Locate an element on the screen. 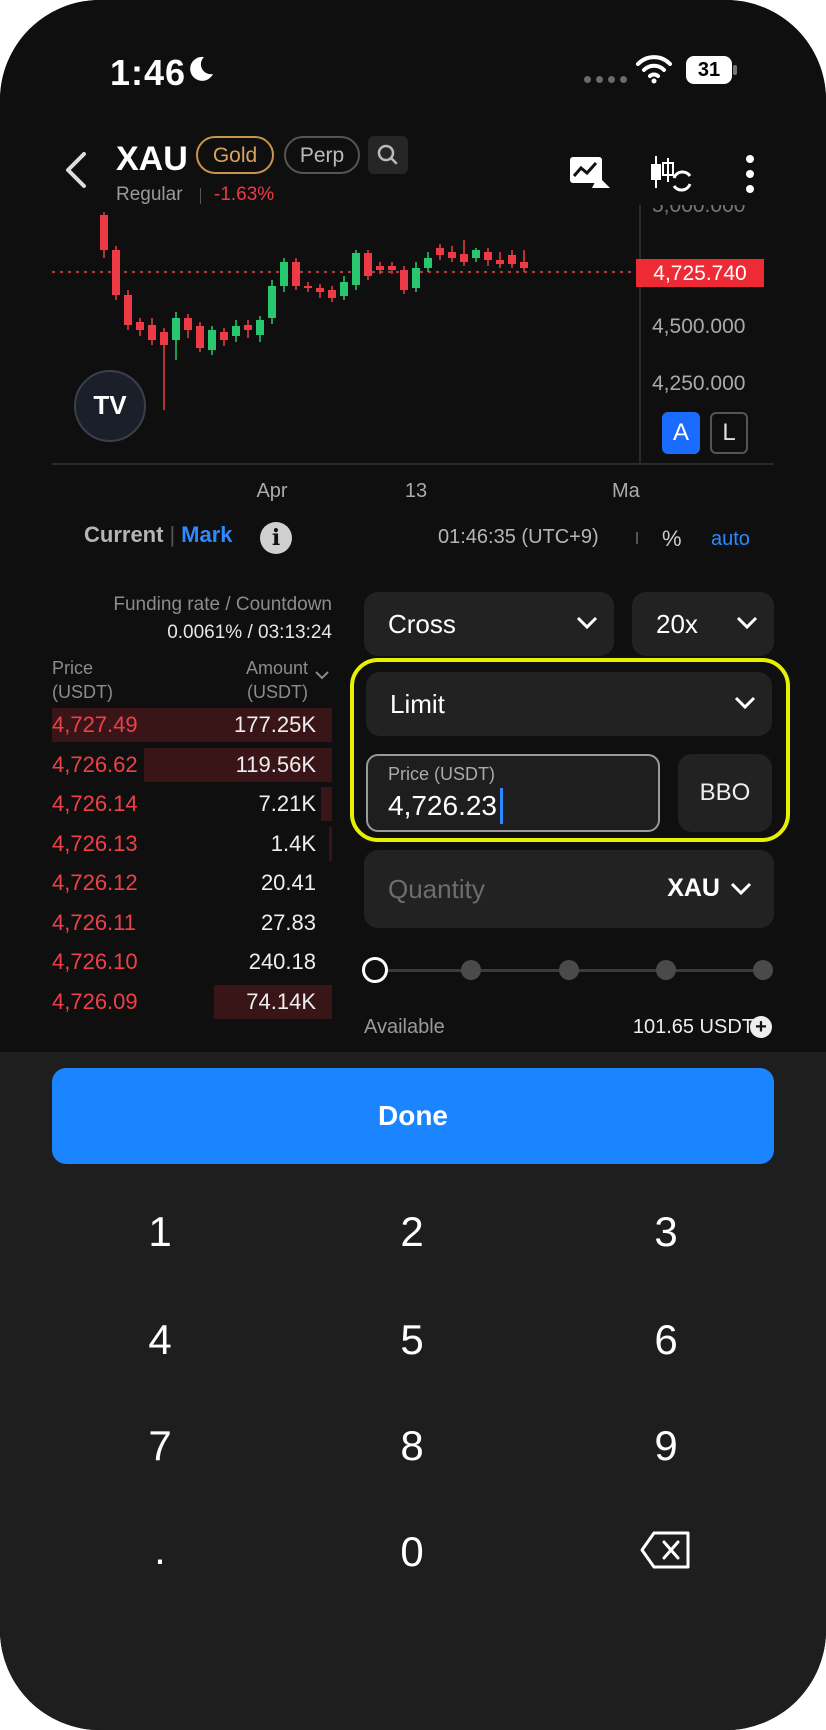 The height and width of the screenshot is (1730, 826). y-tick-top: 5,000.000 is located at coordinates (698, 211).